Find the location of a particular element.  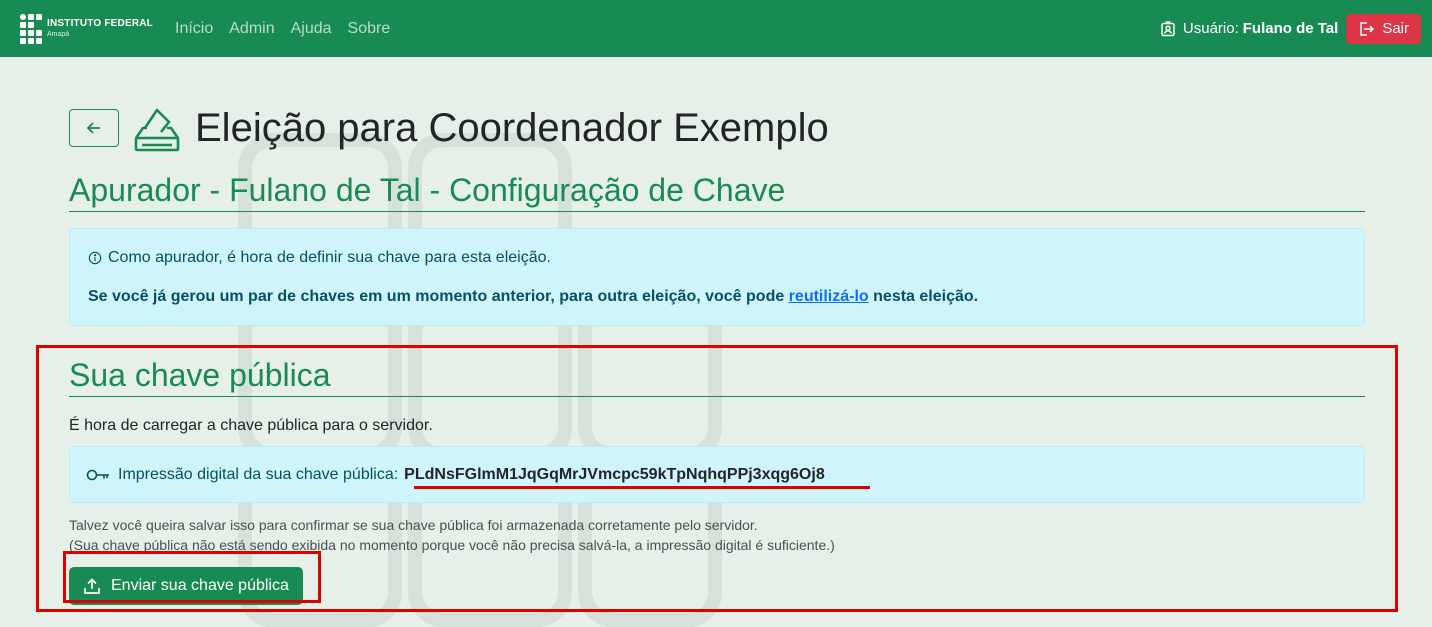

nav-link-ajuda: Ajuda is located at coordinates (311, 29).